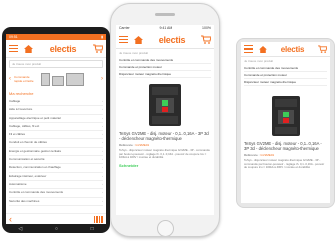 This screenshot has height=241, width=335. Describe the element at coordinates (18, 183) in the screenshot. I see `category-label: Automatisme` at that location.